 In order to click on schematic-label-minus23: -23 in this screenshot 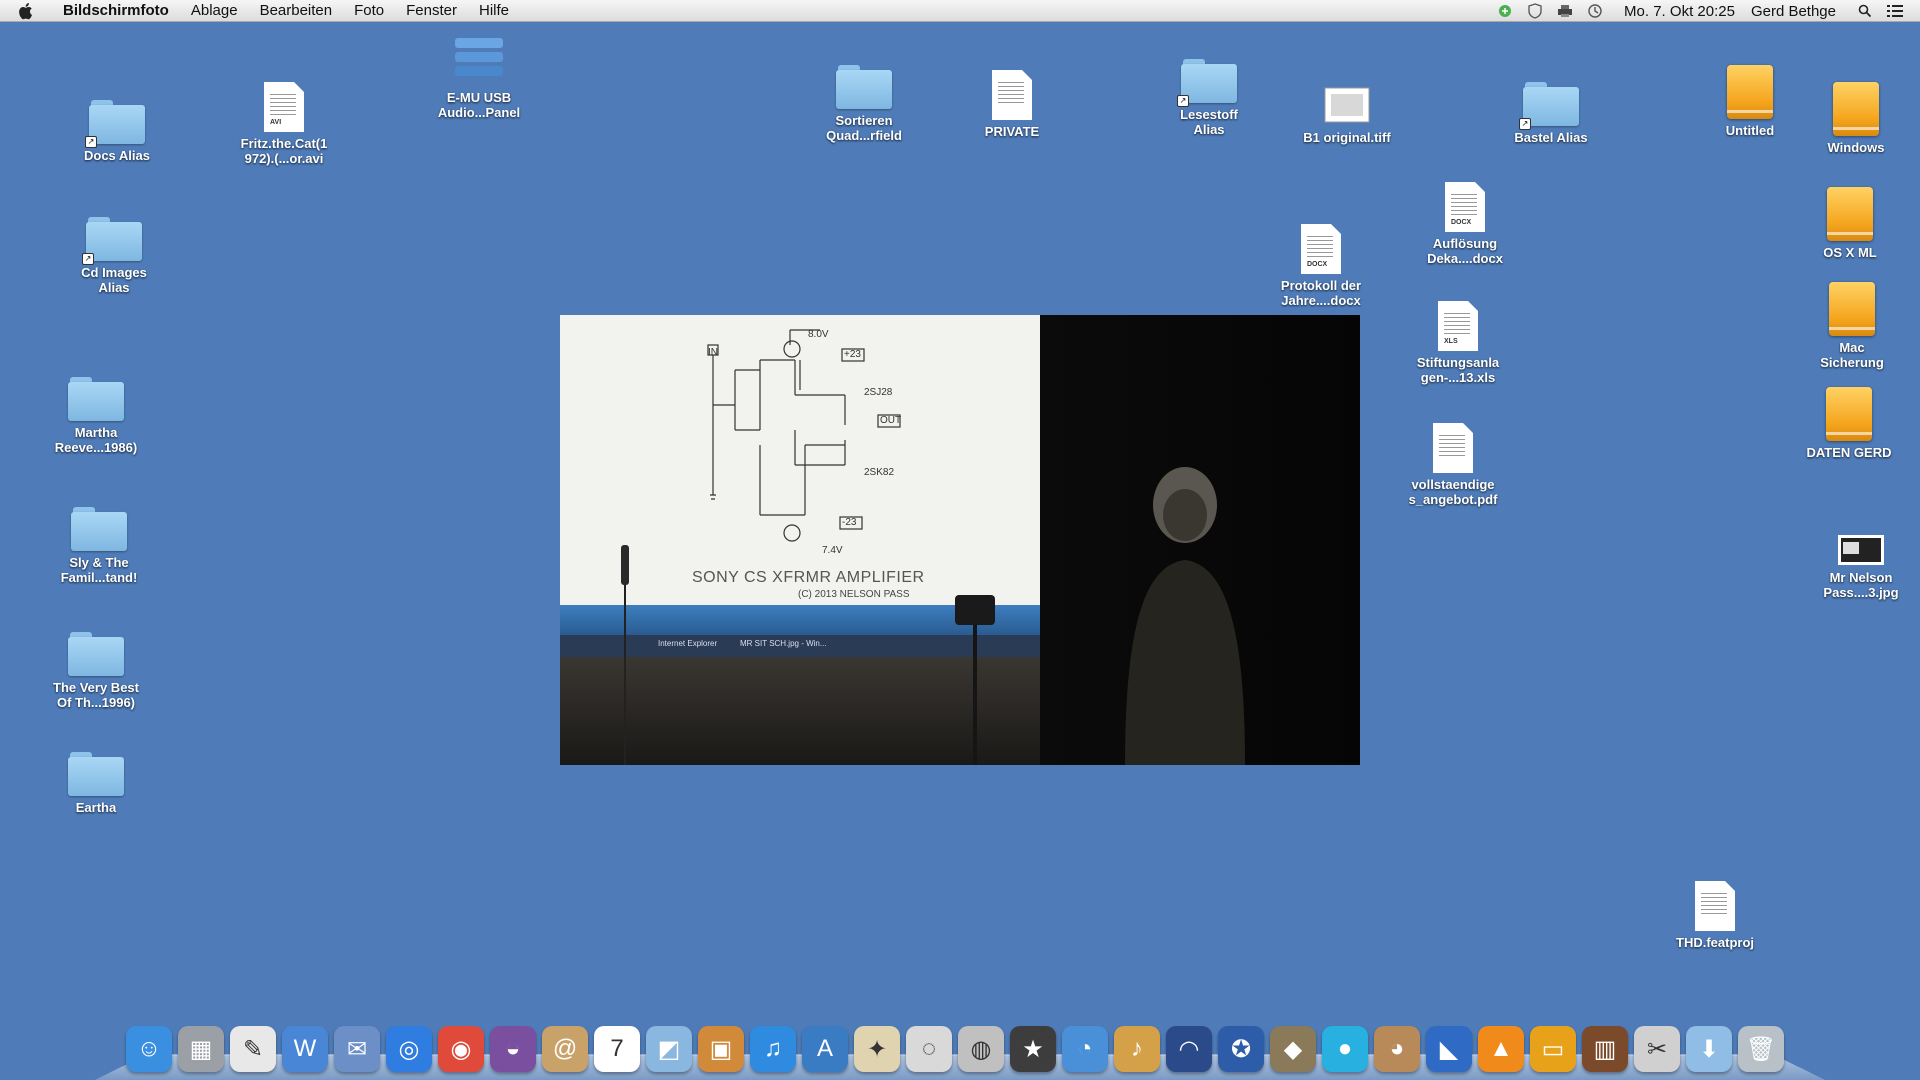, I will do `click(849, 522)`.